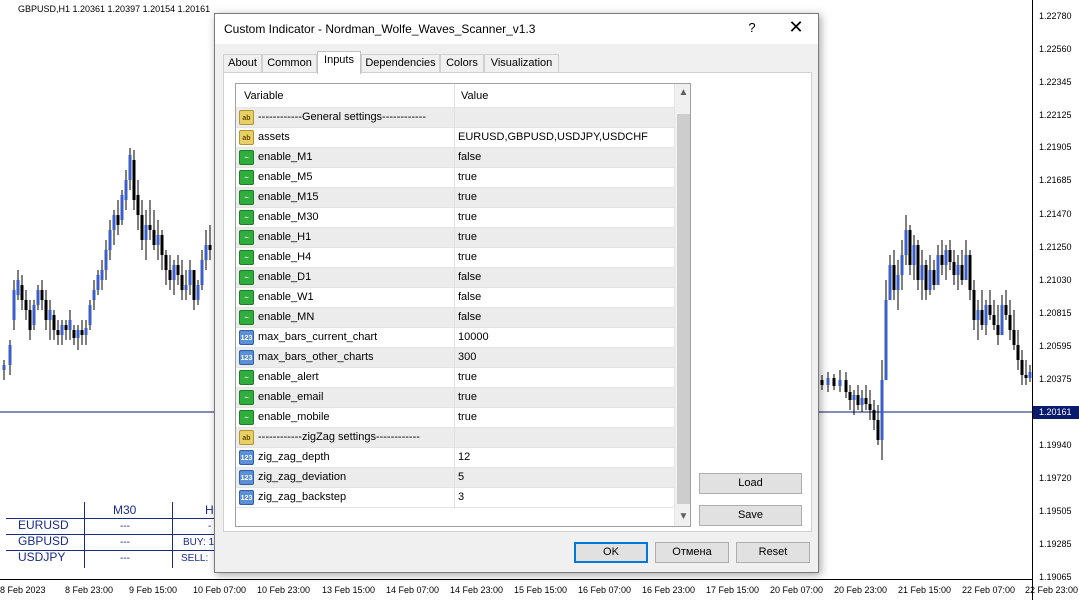 The width and height of the screenshot is (1079, 600). What do you see at coordinates (464, 457) in the screenshot?
I see `input-value: 12` at bounding box center [464, 457].